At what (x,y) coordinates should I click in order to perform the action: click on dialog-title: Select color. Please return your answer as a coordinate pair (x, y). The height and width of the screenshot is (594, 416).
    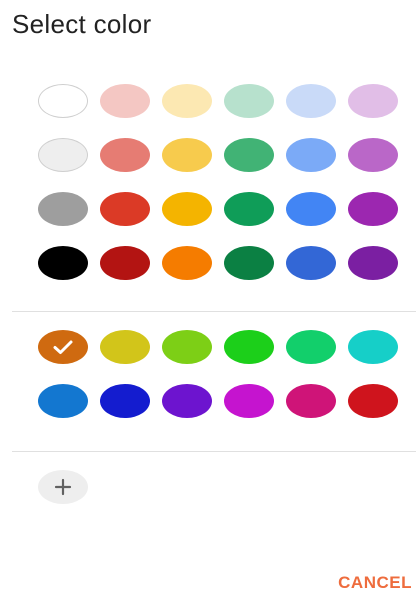
    Looking at the image, I should click on (82, 24).